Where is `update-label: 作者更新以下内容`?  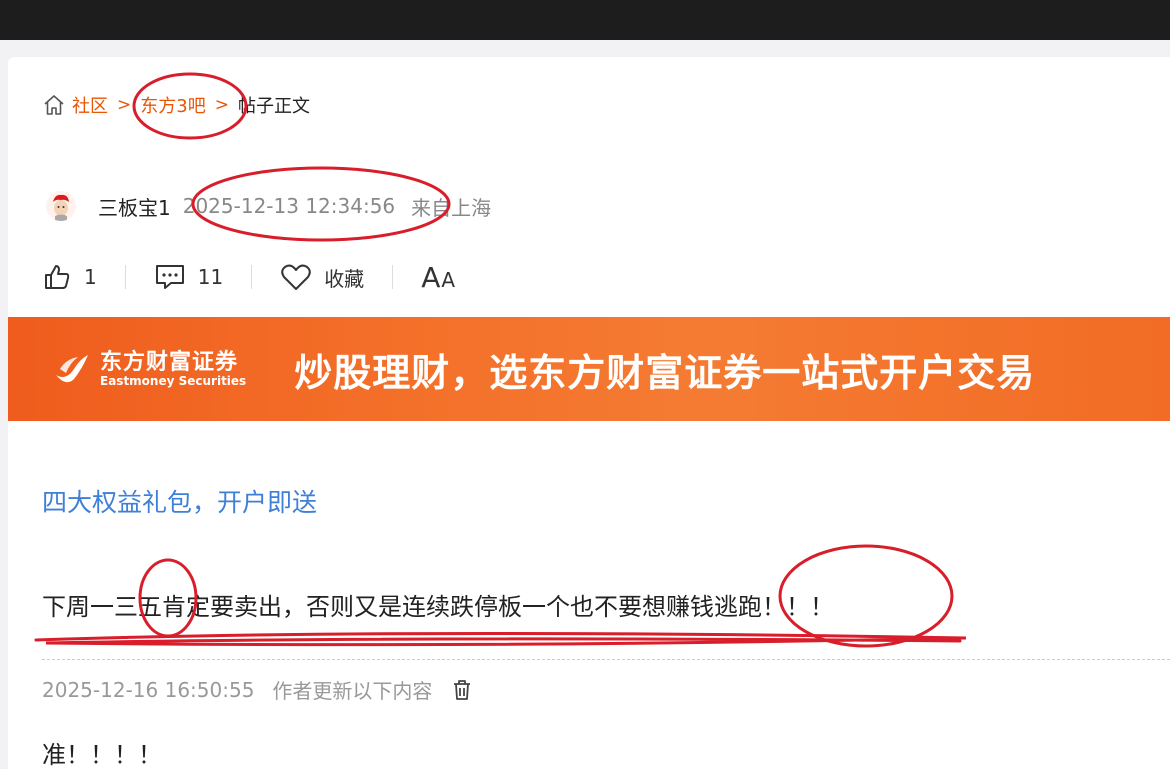
update-label: 作者更新以下内容 is located at coordinates (352, 691).